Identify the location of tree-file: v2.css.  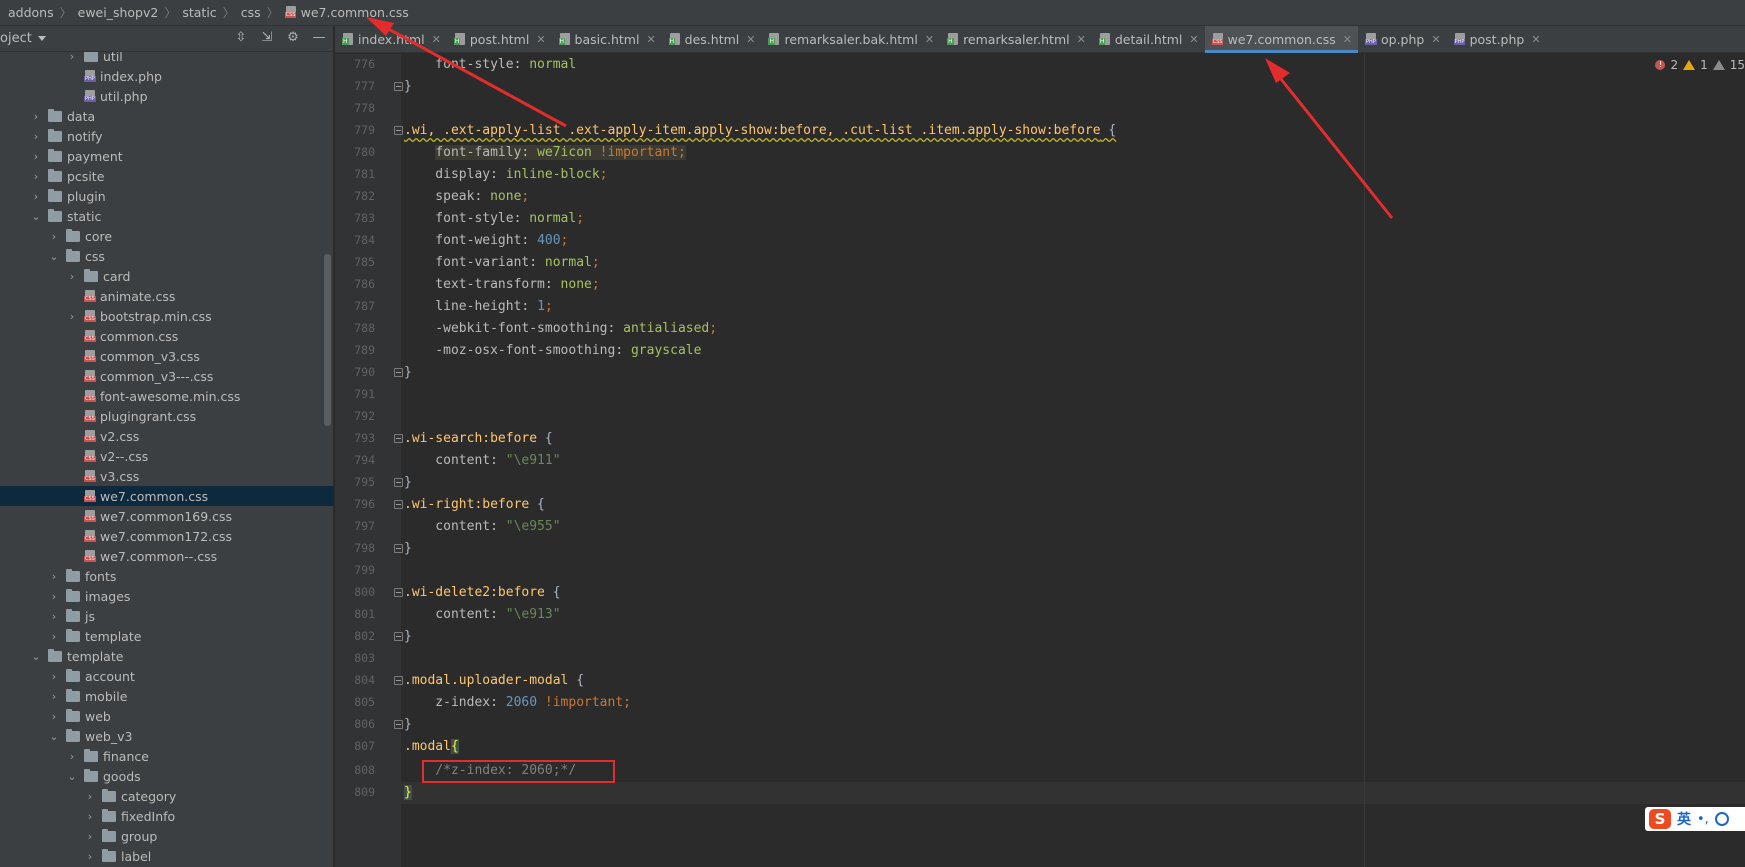
(167, 436).